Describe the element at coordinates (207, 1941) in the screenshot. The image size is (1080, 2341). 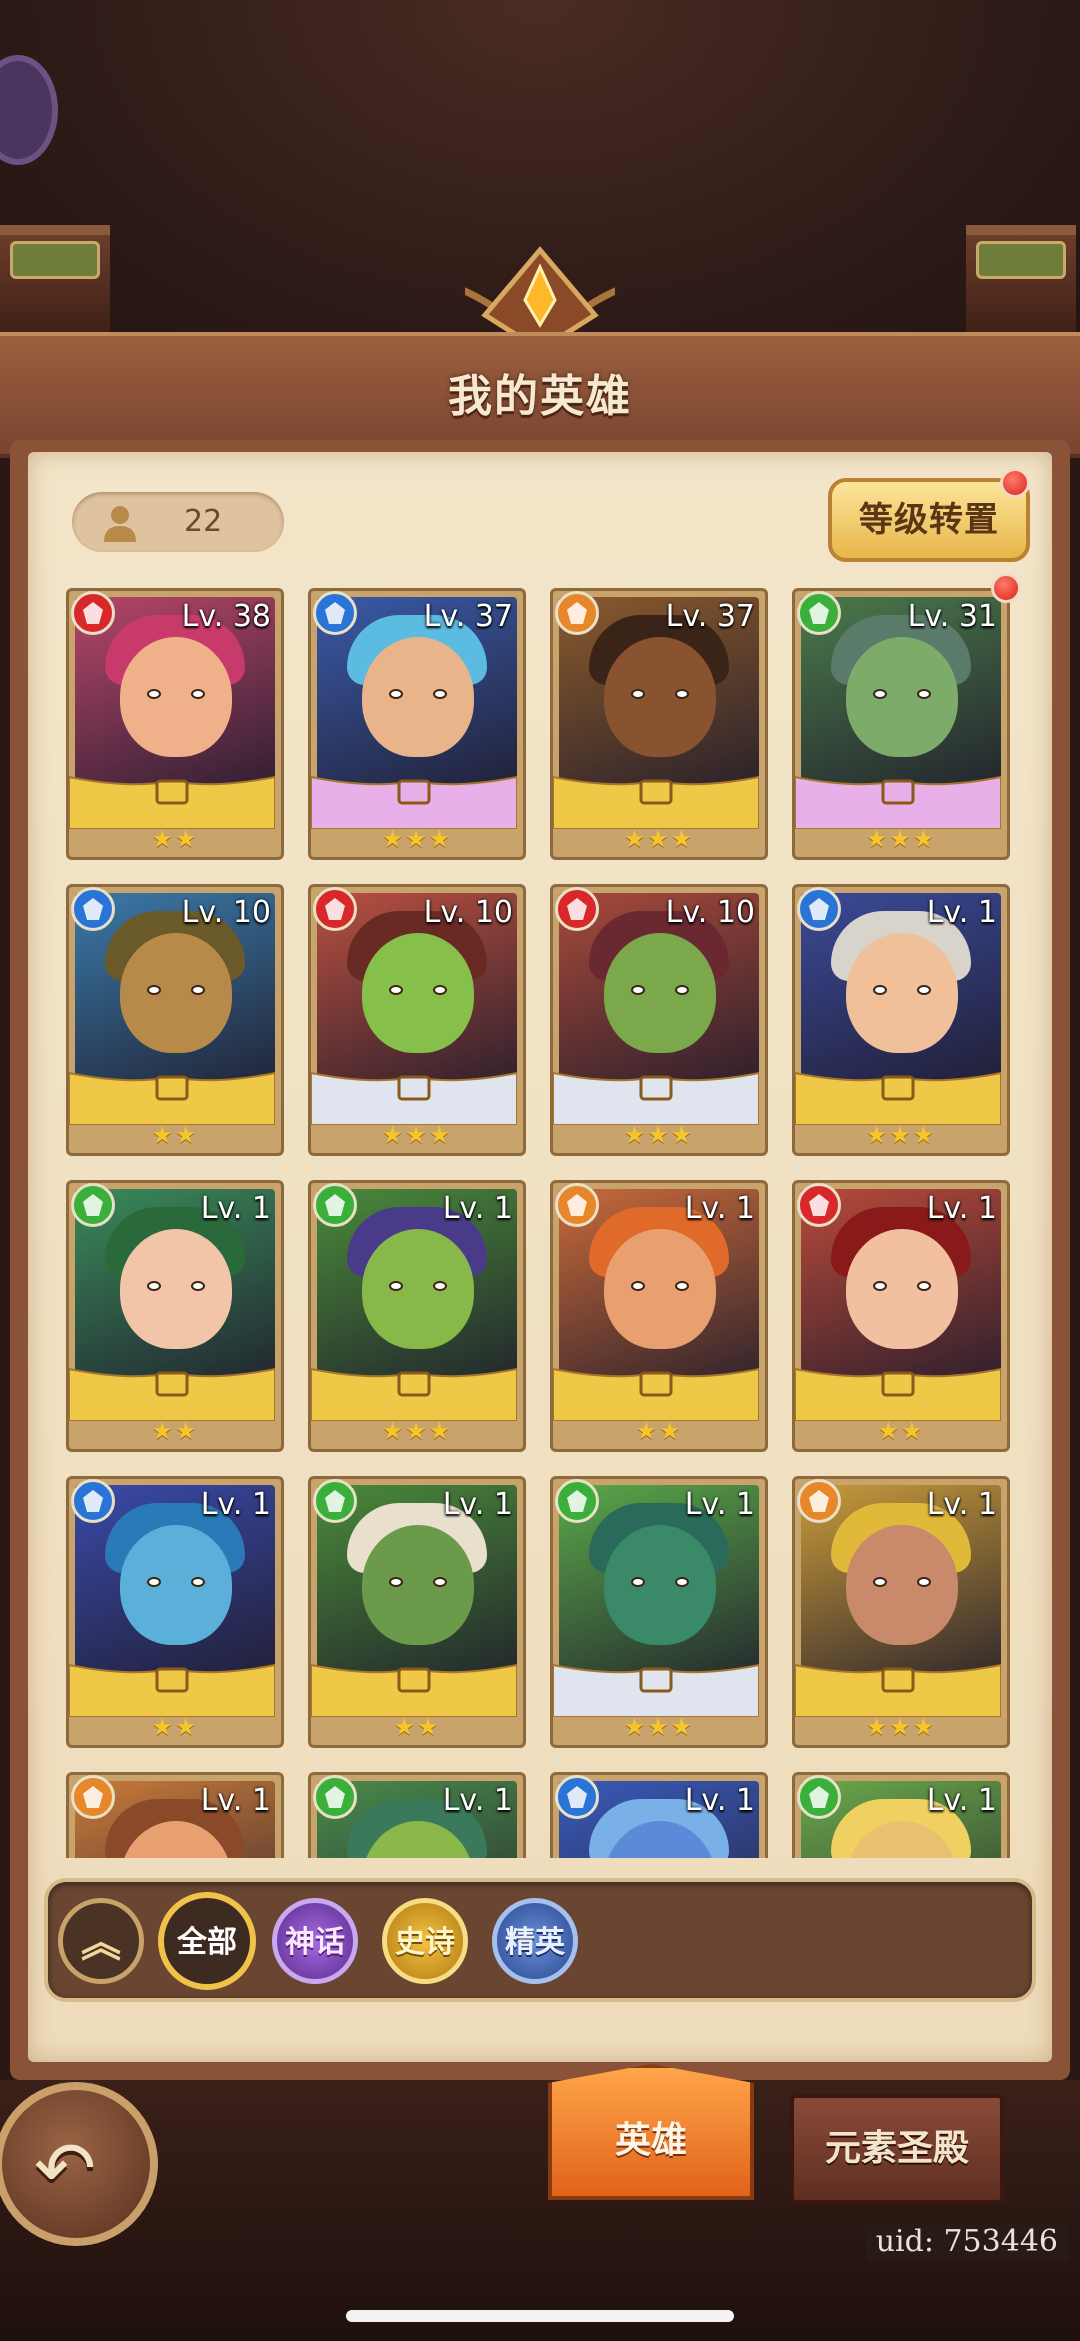
I see `filter-all-button: 全部` at that location.